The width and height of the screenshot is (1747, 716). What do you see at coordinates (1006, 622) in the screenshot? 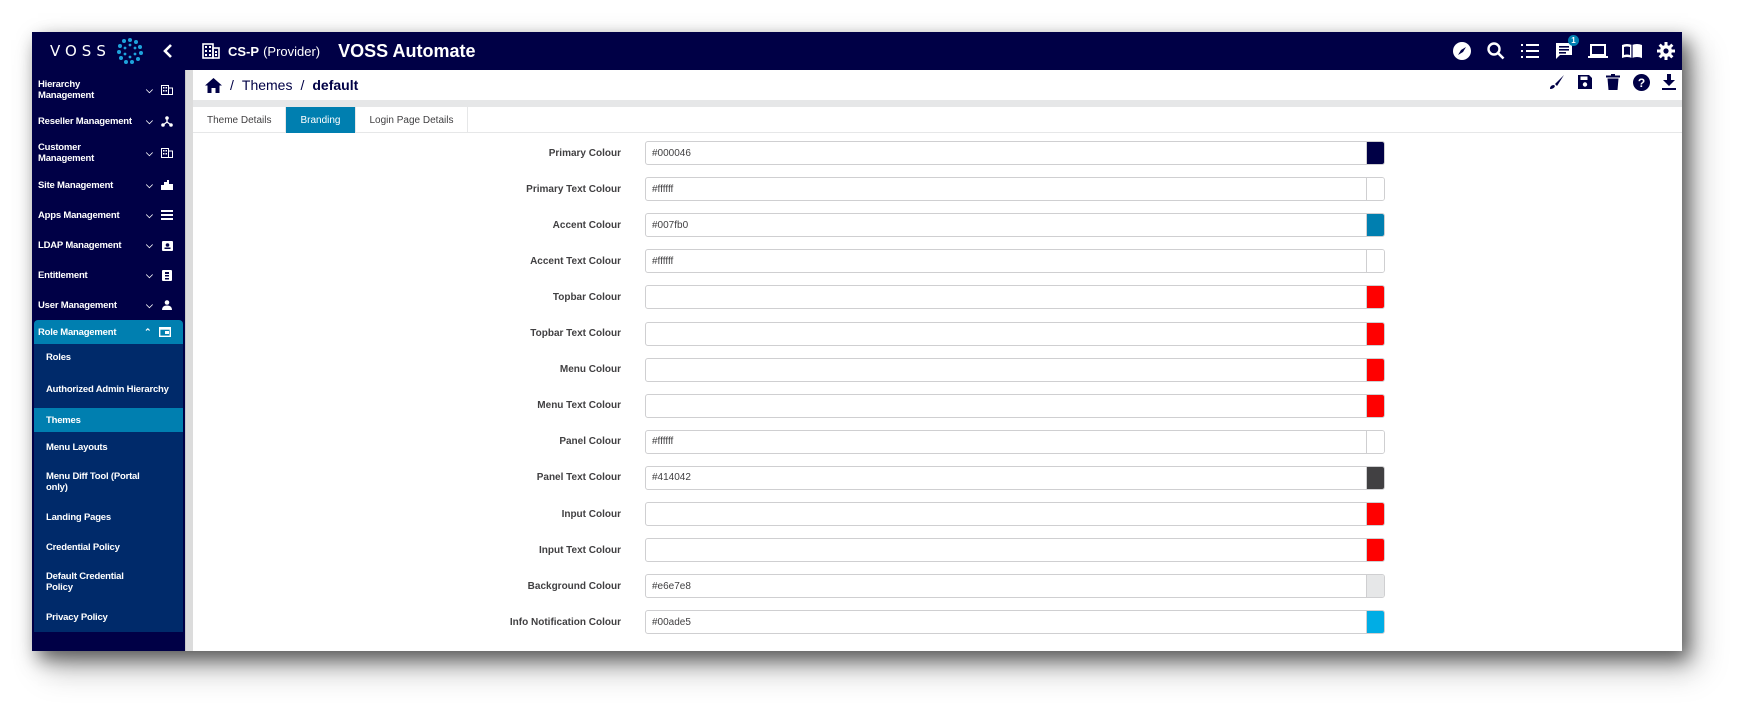
I see `info-notification-colour-input` at bounding box center [1006, 622].